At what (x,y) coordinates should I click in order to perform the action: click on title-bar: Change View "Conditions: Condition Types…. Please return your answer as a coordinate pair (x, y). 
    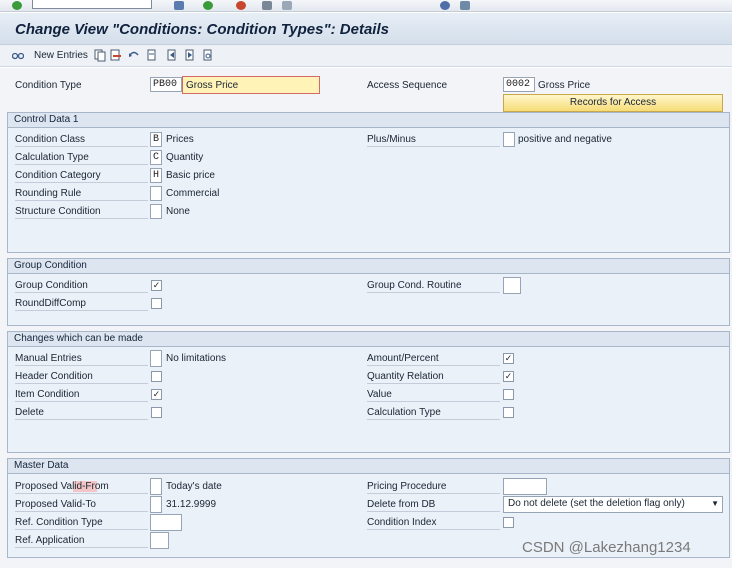
    Looking at the image, I should click on (366, 29).